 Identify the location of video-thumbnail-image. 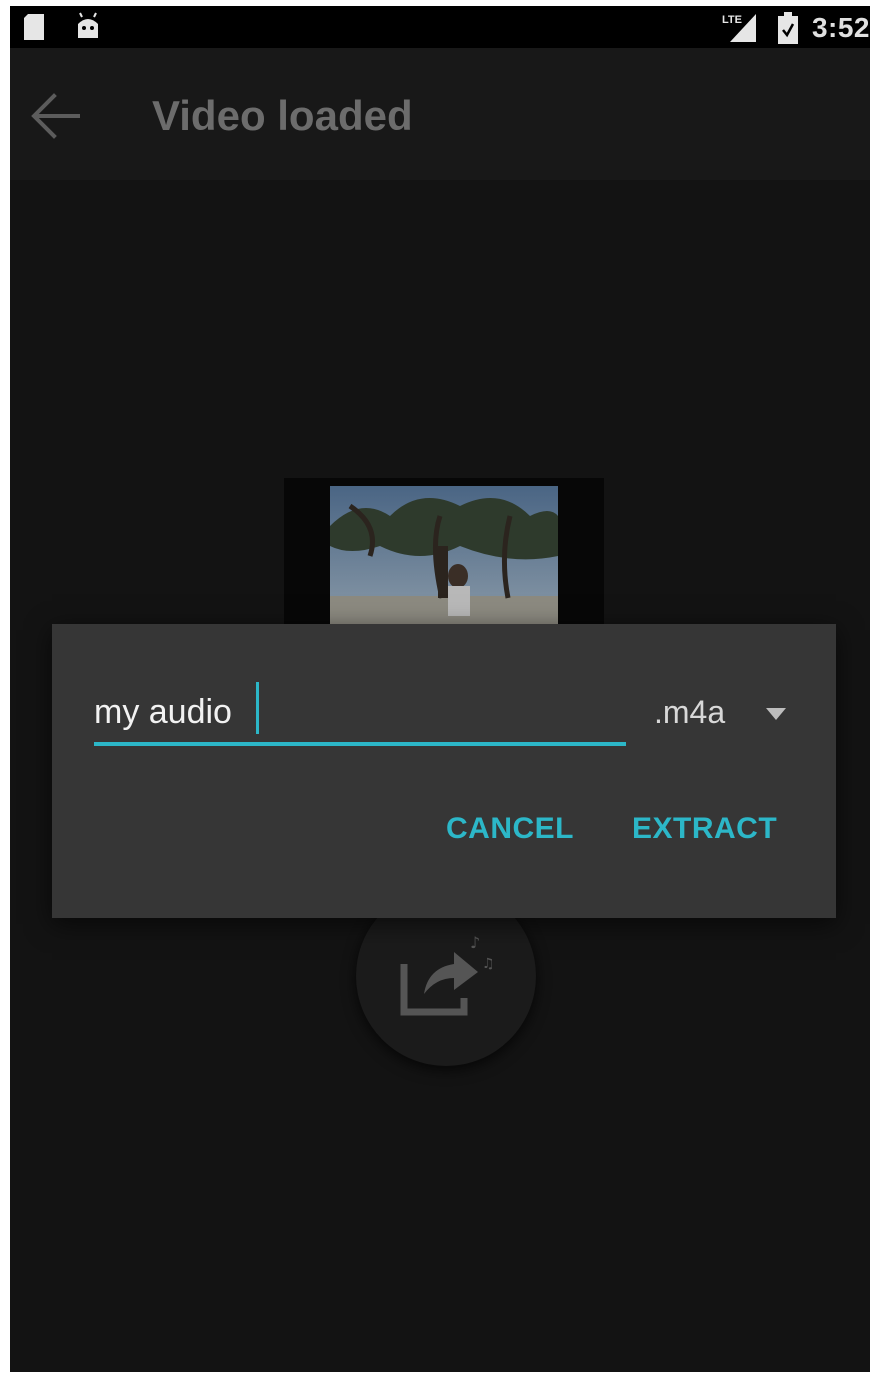
(444, 556).